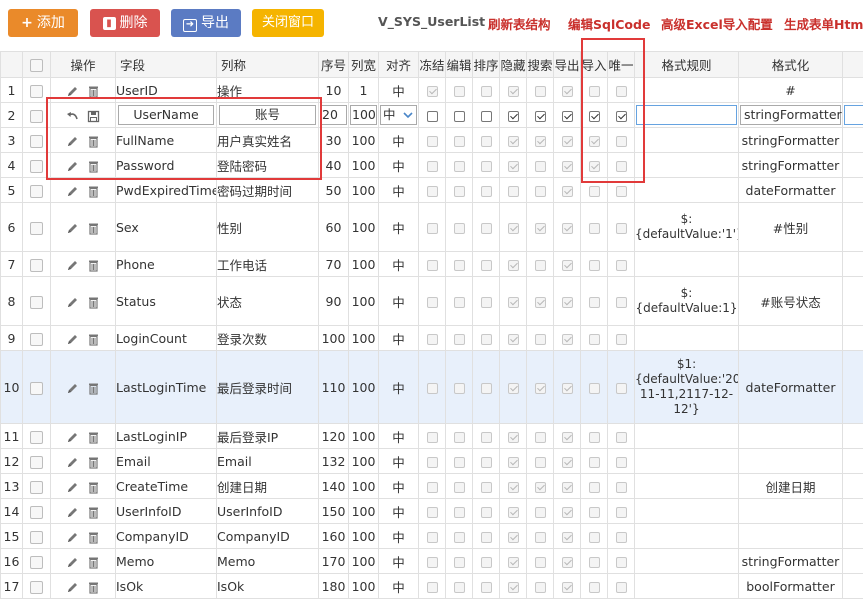 The image size is (863, 599). I want to click on table-row: 8 Status状态90100中$: {defaultValue:1}#账号状态, so click(432, 301).